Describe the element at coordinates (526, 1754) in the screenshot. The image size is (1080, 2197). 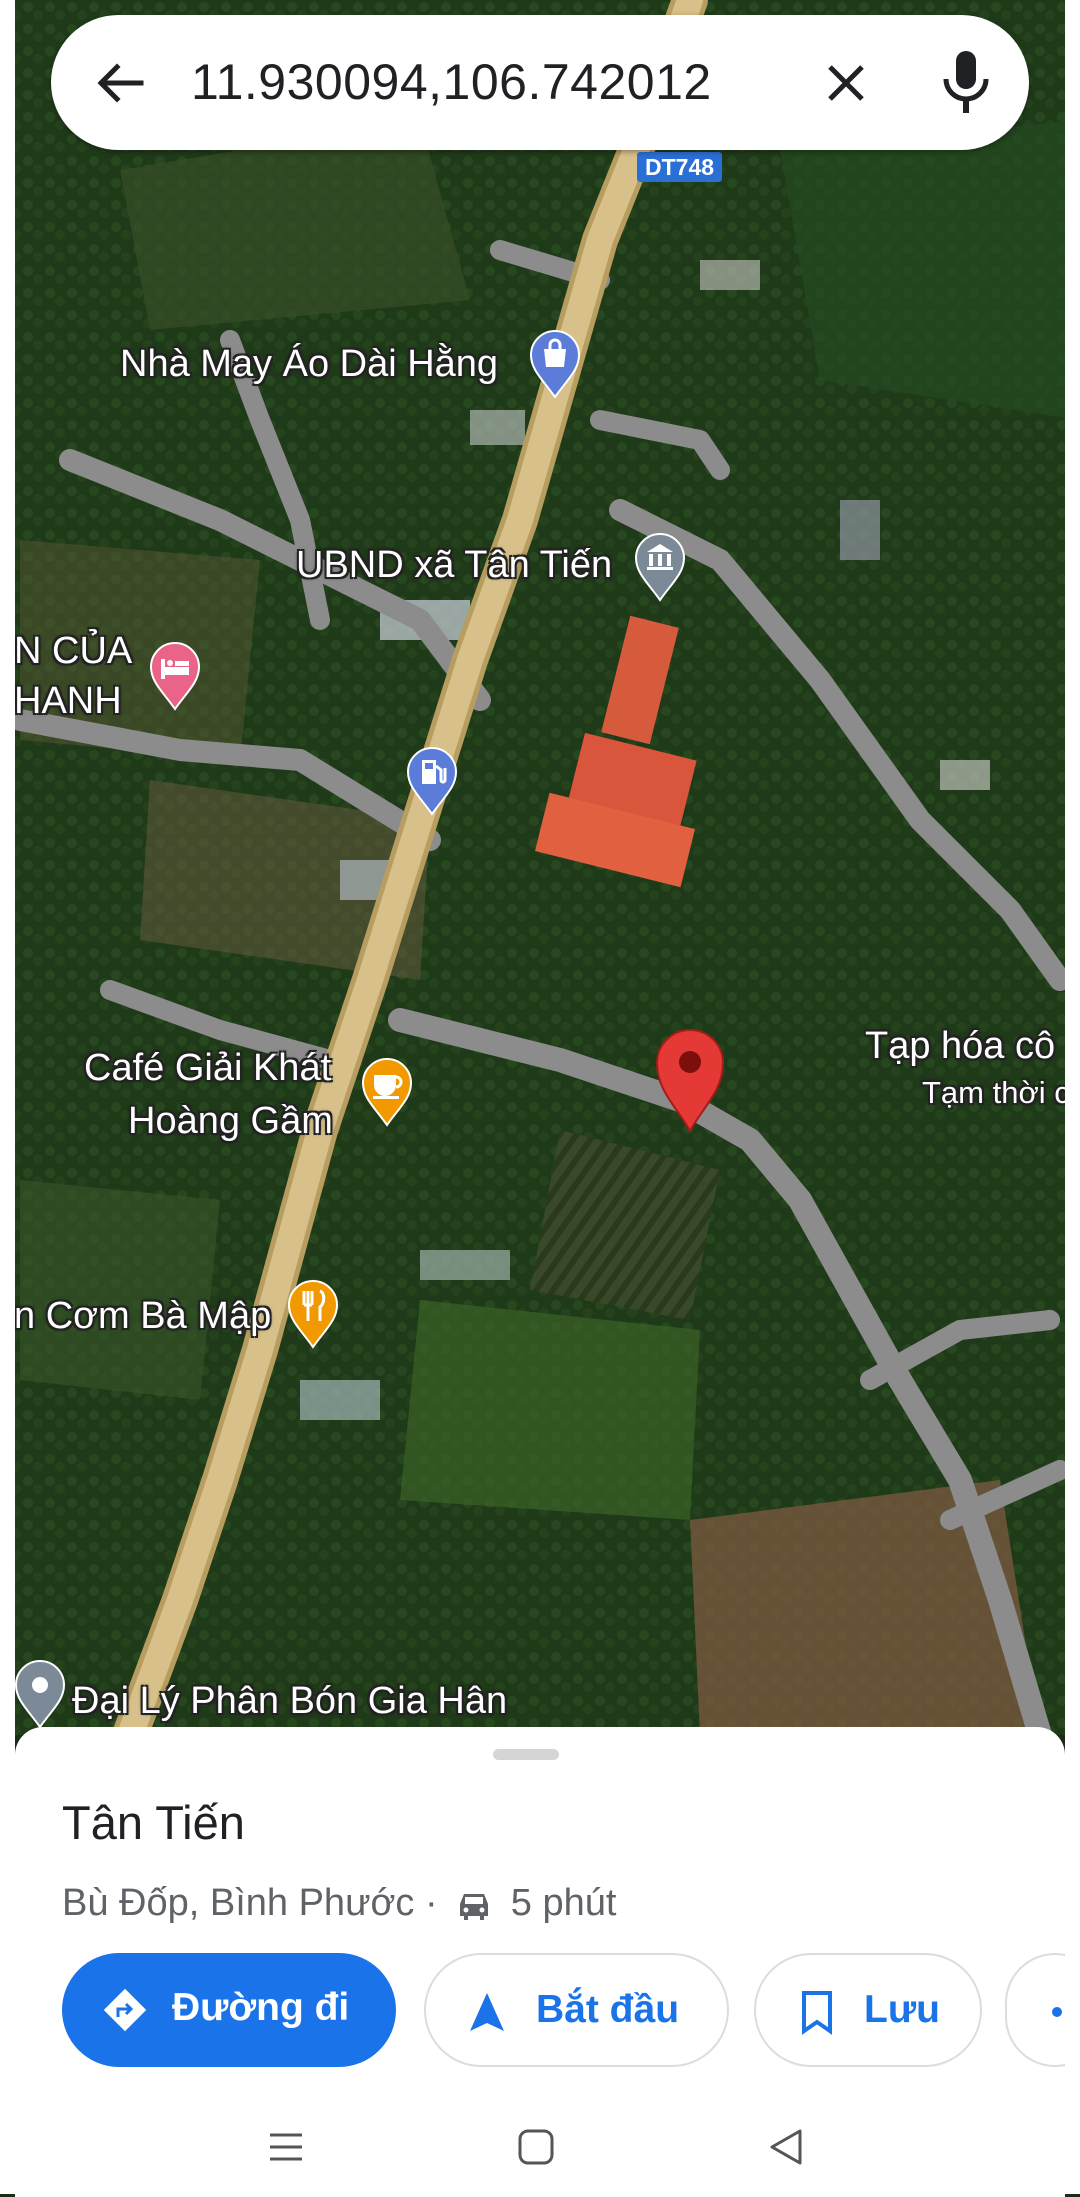
I see `drag-handle` at that location.